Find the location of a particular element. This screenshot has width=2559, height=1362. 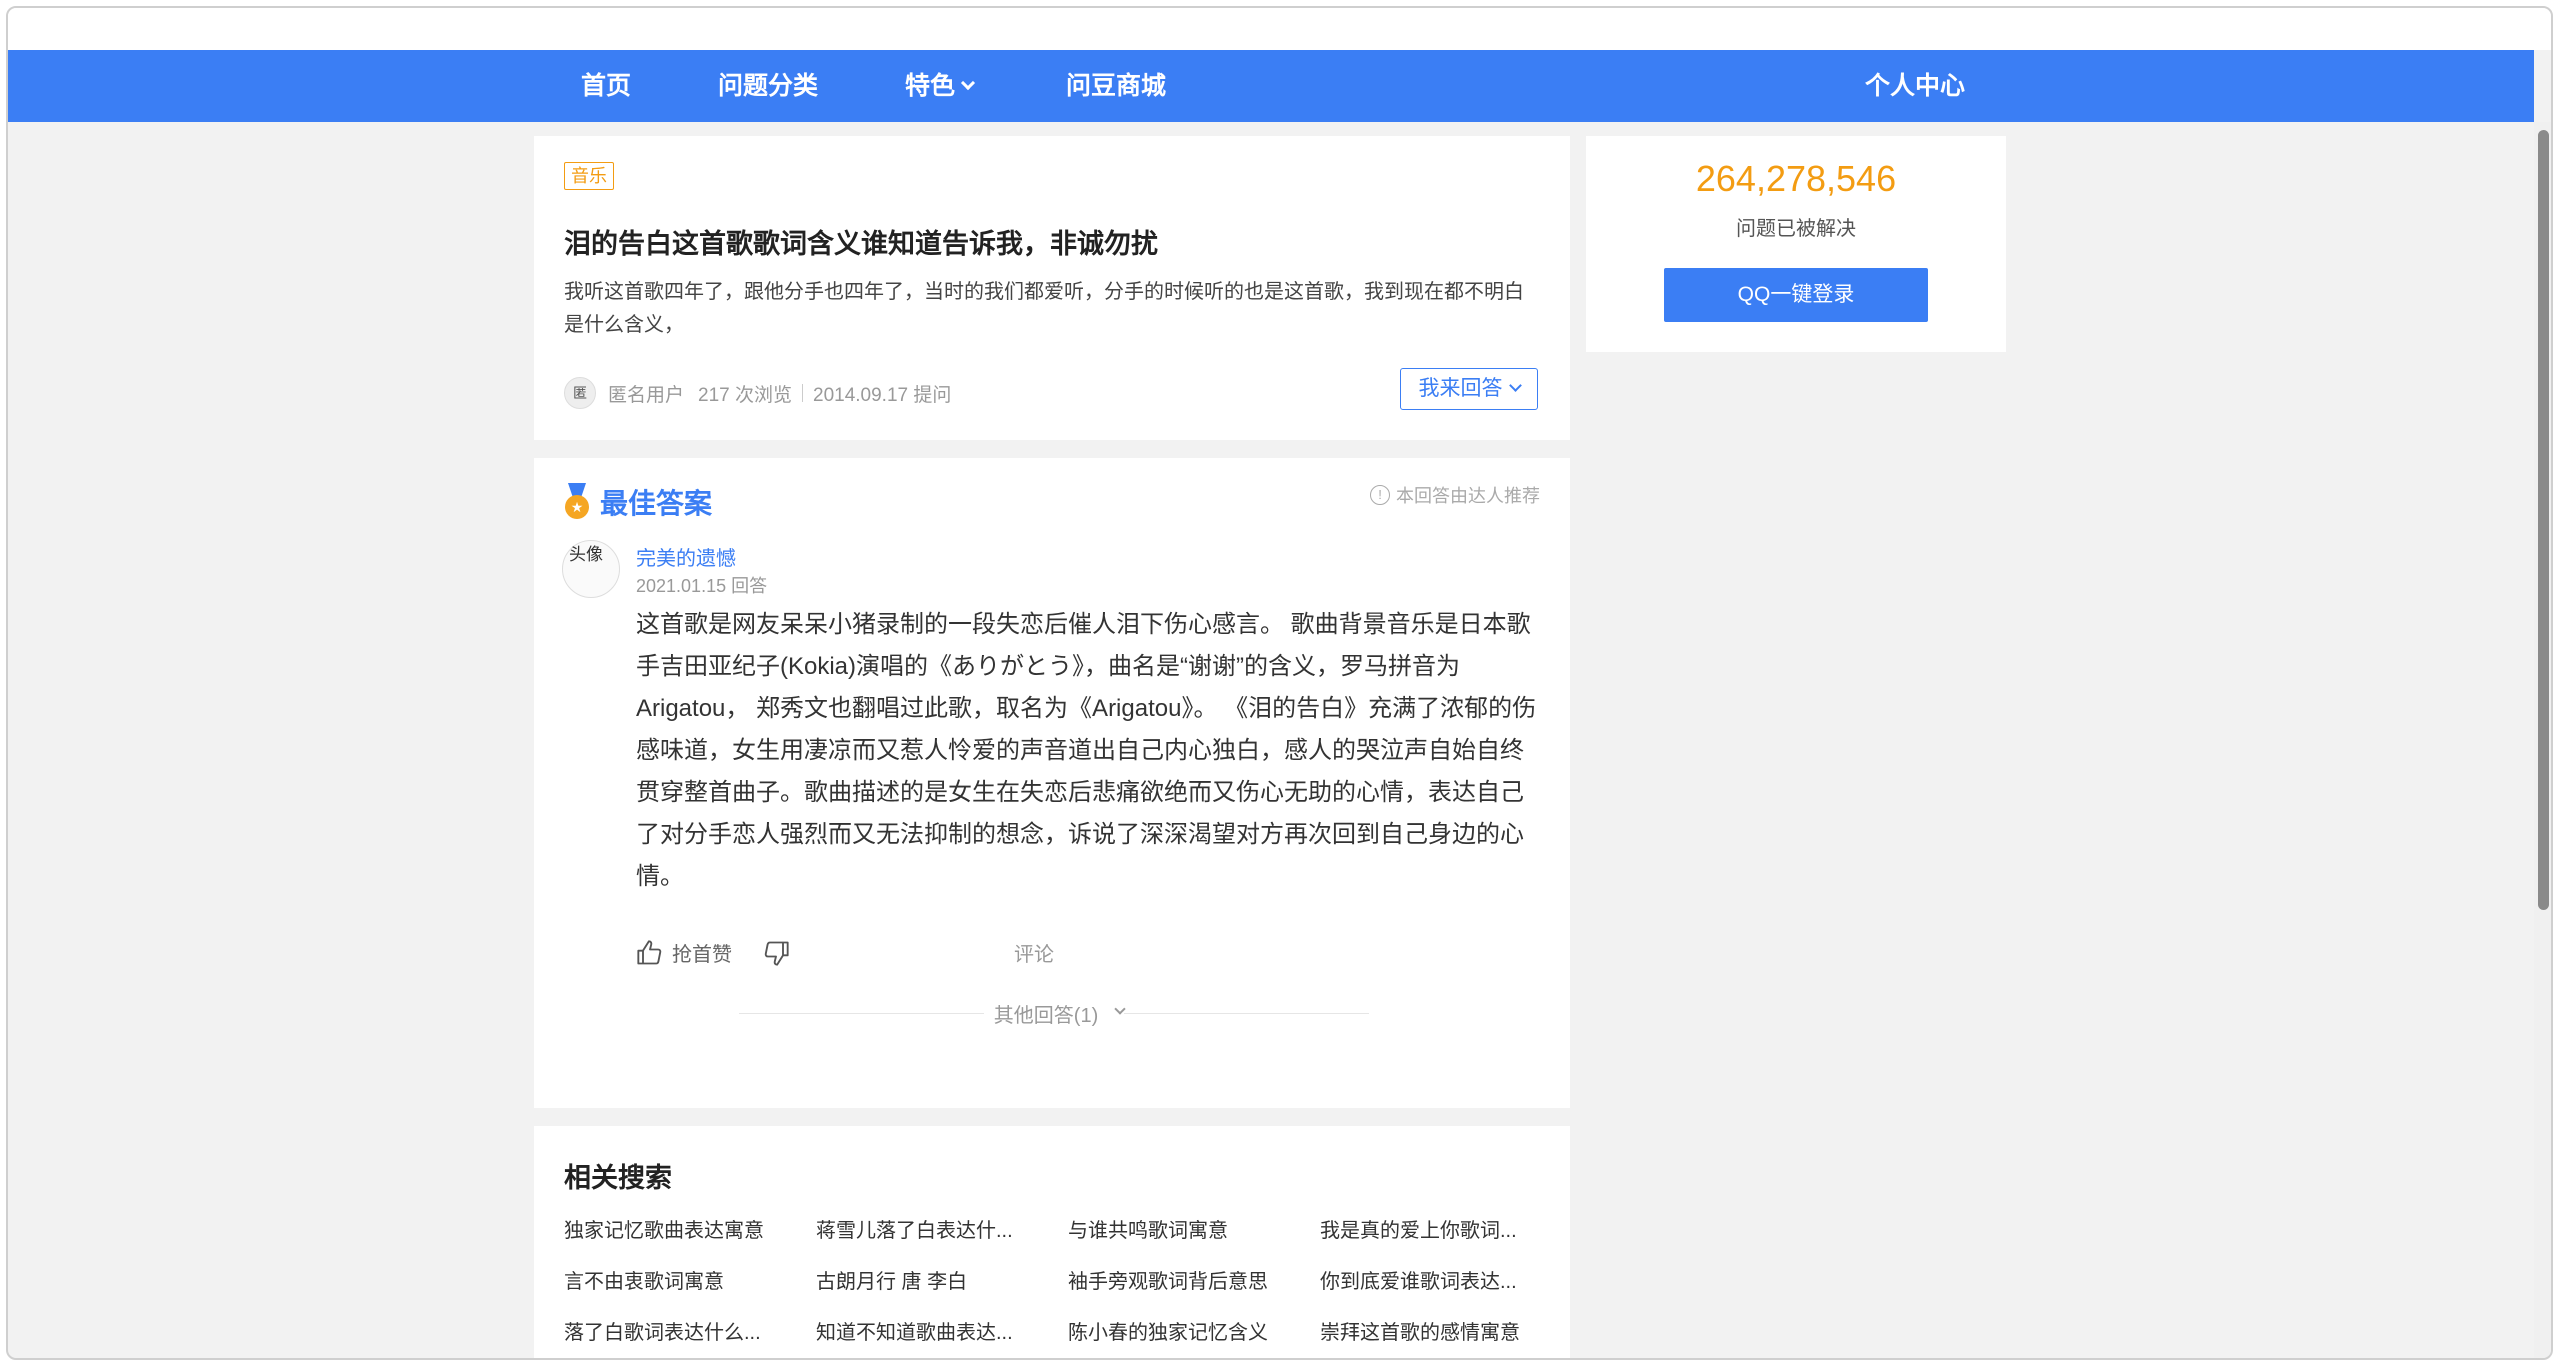

scrollbar-thumb is located at coordinates (2543, 520).